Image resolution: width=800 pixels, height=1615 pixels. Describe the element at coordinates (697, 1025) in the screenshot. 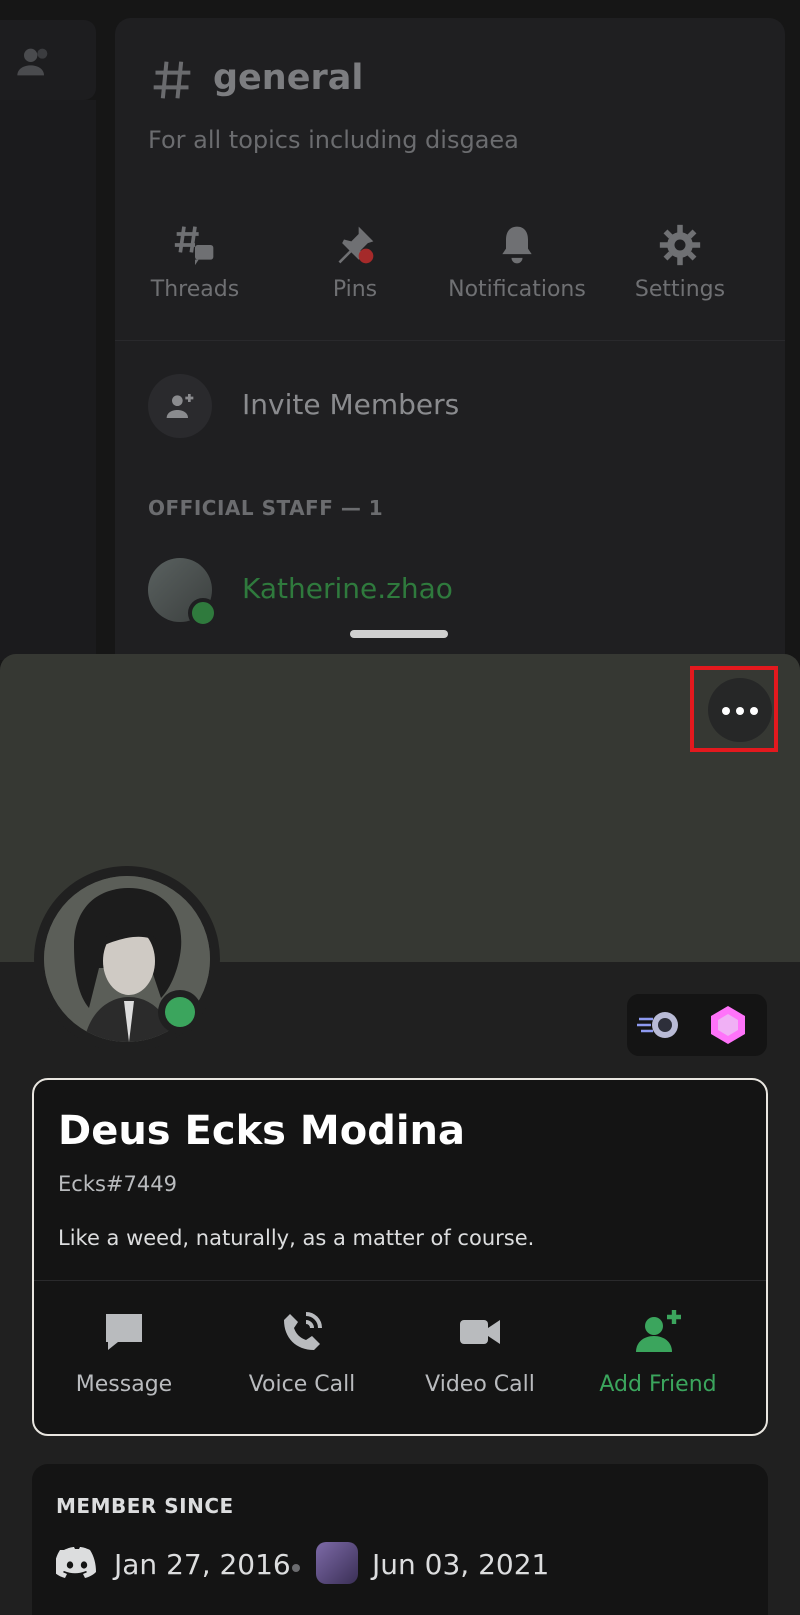

I see `profile-badges` at that location.